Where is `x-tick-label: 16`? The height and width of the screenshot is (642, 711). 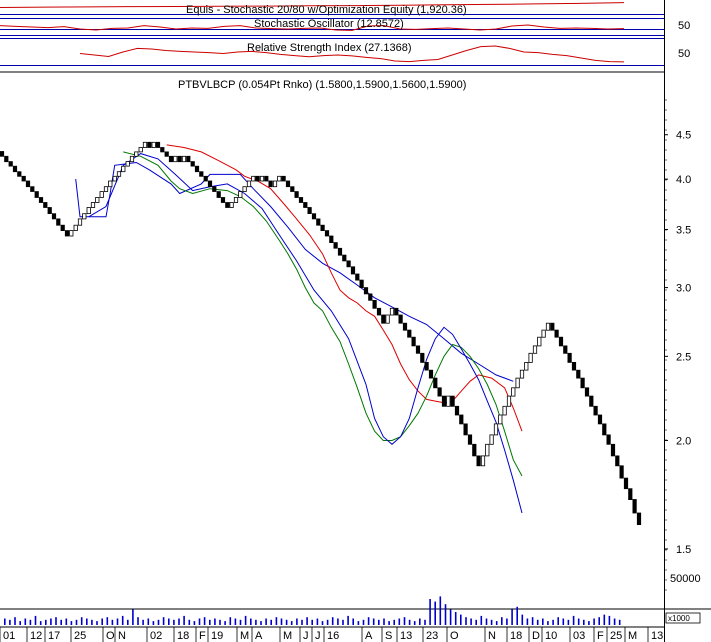
x-tick-label: 16 is located at coordinates (333, 636).